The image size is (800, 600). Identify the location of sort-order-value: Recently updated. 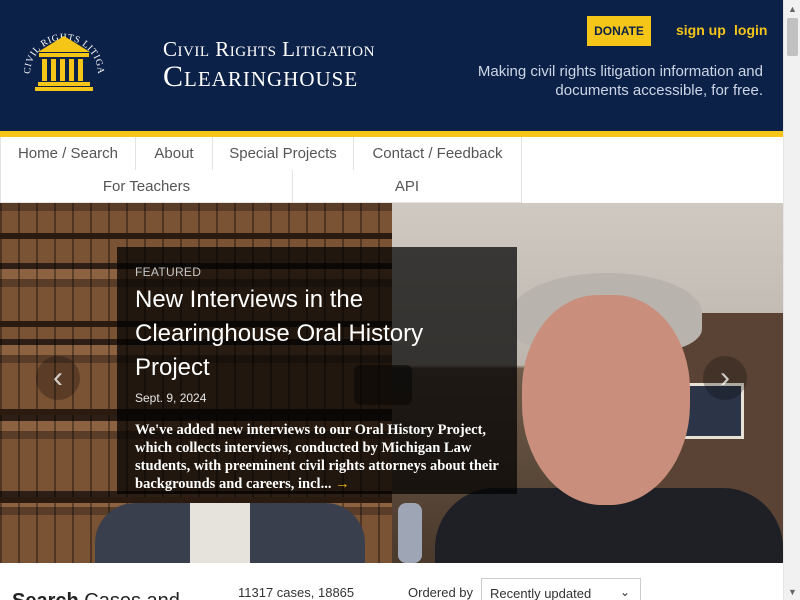
(541, 593).